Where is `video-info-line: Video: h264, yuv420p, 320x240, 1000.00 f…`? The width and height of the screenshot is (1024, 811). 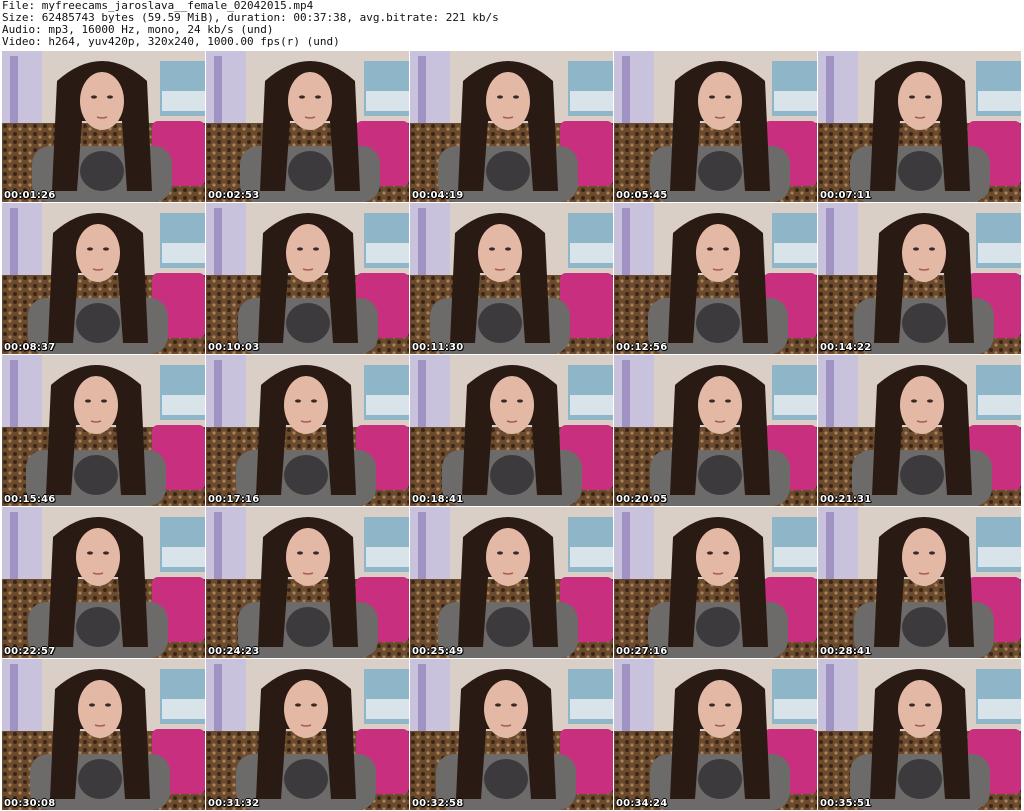
video-info-line: Video: h264, yuv420p, 320x240, 1000.00 f… is located at coordinates (171, 41).